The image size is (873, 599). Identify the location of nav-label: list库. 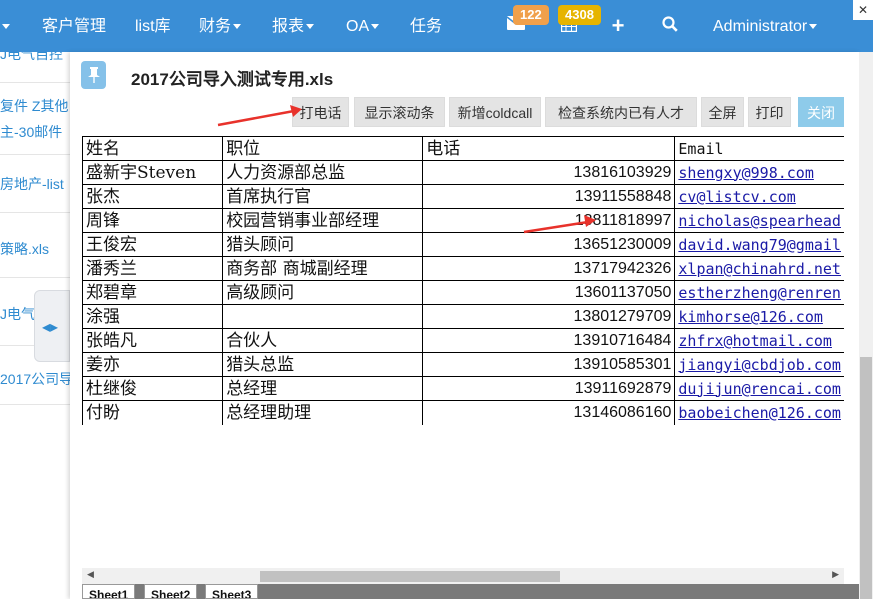
(153, 26).